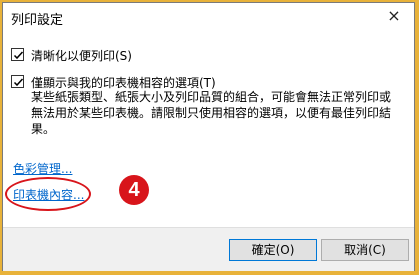 This screenshot has height=275, width=419. I want to click on close-icon: ×, so click(394, 16).